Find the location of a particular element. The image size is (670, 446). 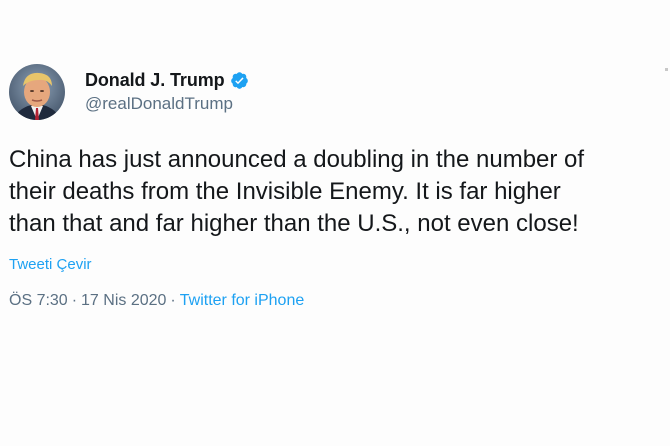

edge-artifact is located at coordinates (666, 69).